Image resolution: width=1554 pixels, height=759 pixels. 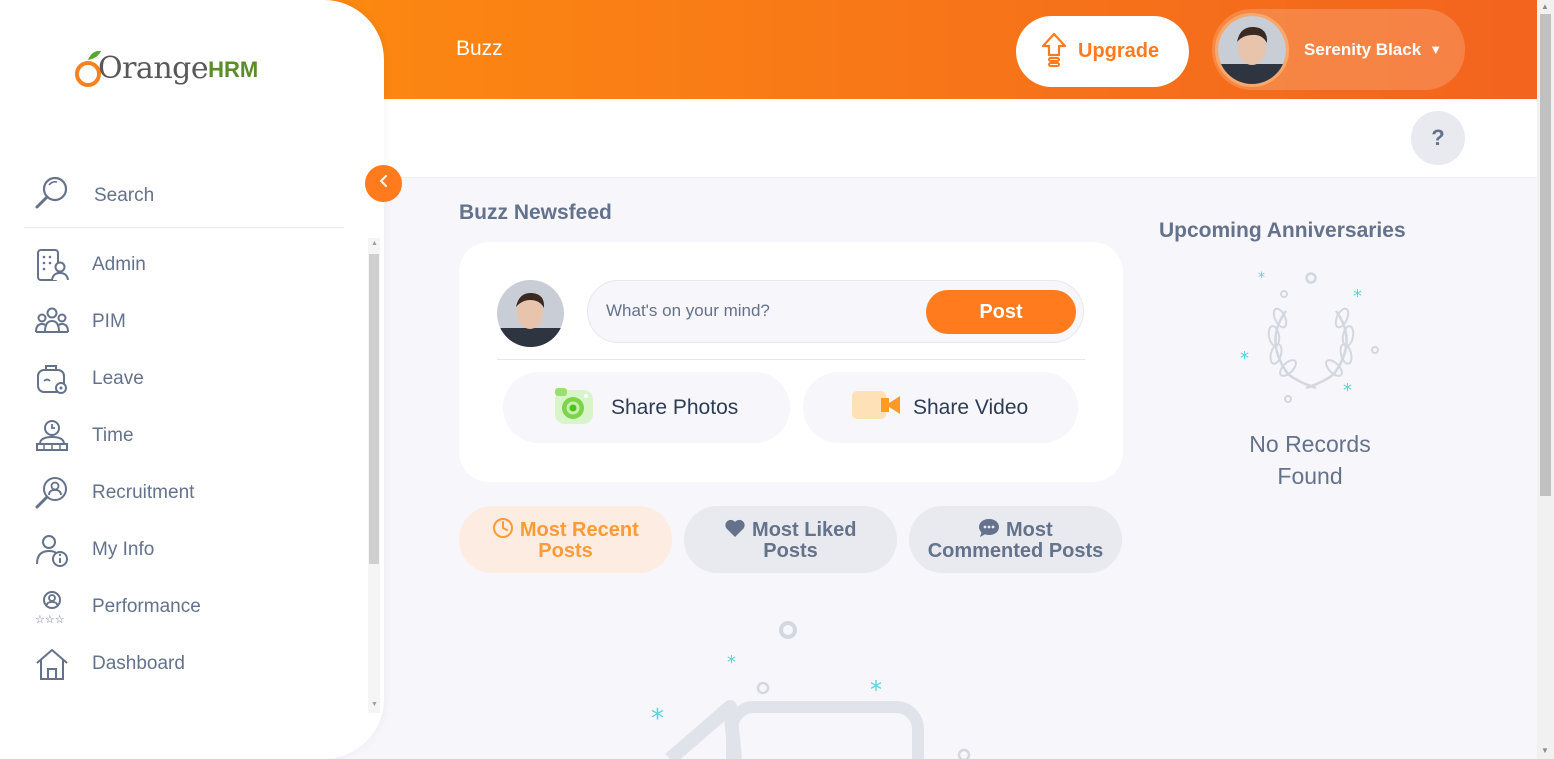 I want to click on no-records-line2: Found, so click(x=1310, y=476).